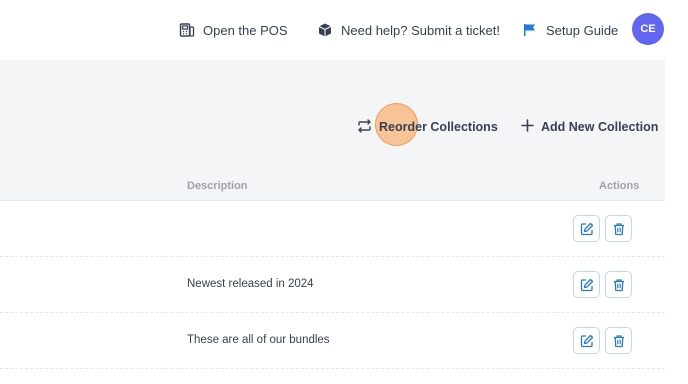  Describe the element at coordinates (245, 30) in the screenshot. I see `open-pos-label: Open the POS` at that location.